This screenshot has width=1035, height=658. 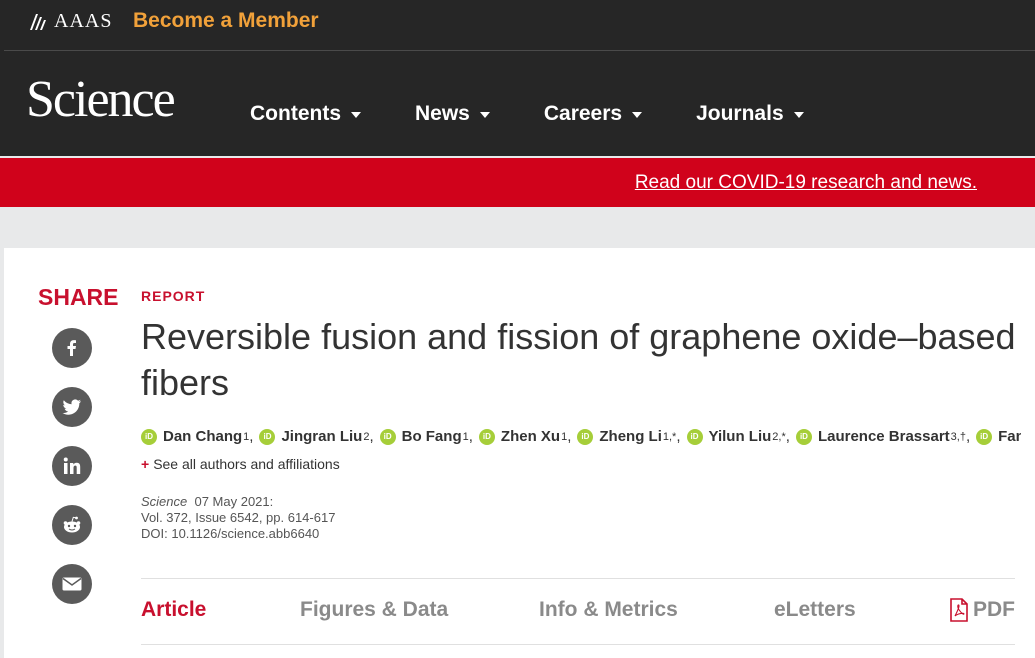 I want to click on linkedin-share-button, so click(x=72, y=466).